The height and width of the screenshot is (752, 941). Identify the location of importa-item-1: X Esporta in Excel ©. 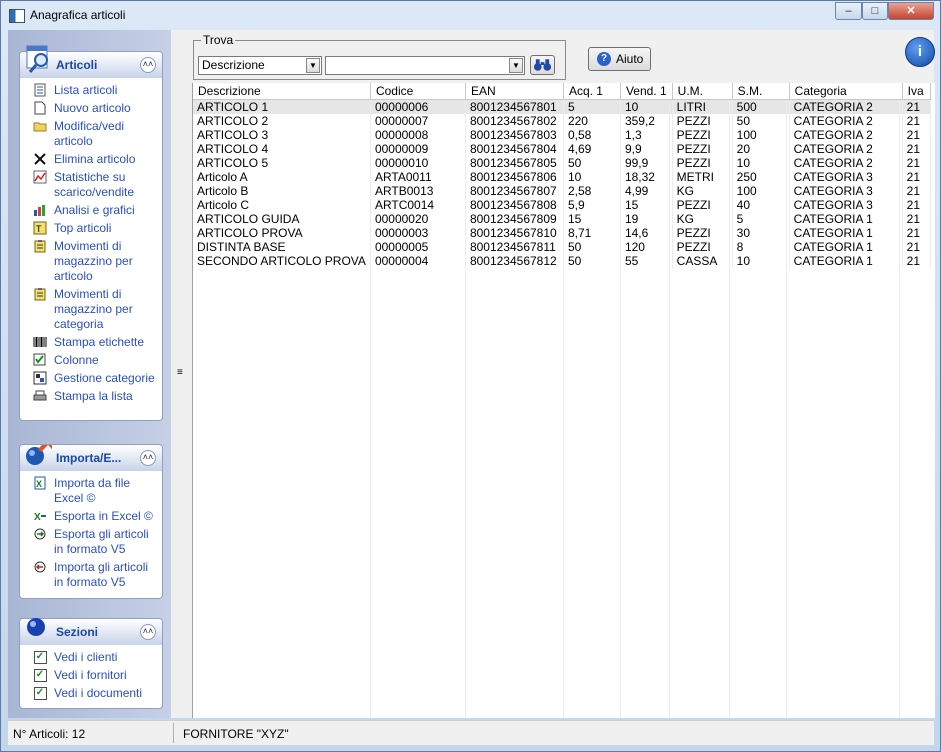
(91, 517).